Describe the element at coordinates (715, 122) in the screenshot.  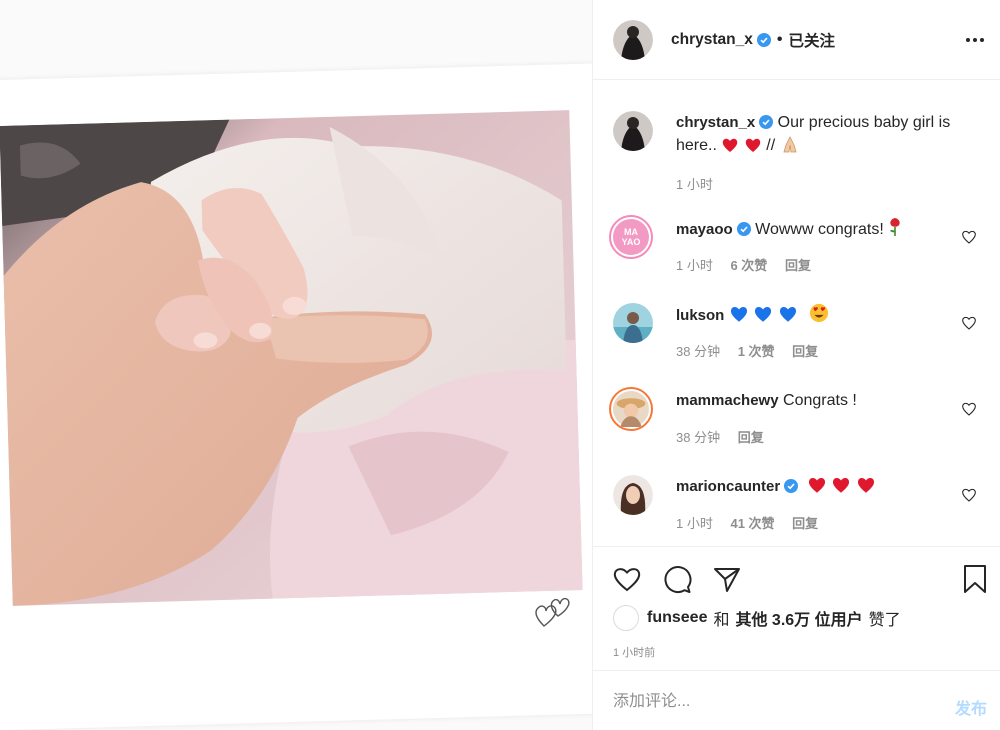
I see `caption-username: chrystan_x` at that location.